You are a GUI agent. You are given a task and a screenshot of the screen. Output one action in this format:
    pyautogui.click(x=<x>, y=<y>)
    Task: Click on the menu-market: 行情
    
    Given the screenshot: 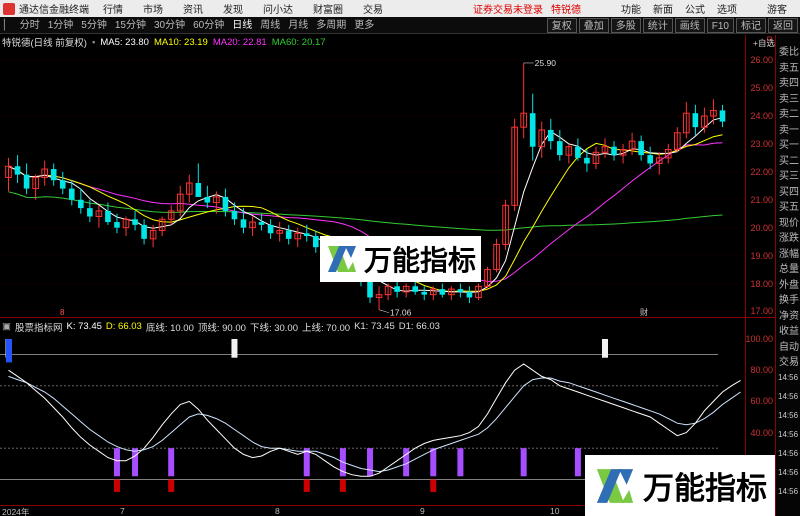 What is the action you would take?
    pyautogui.click(x=113, y=8)
    